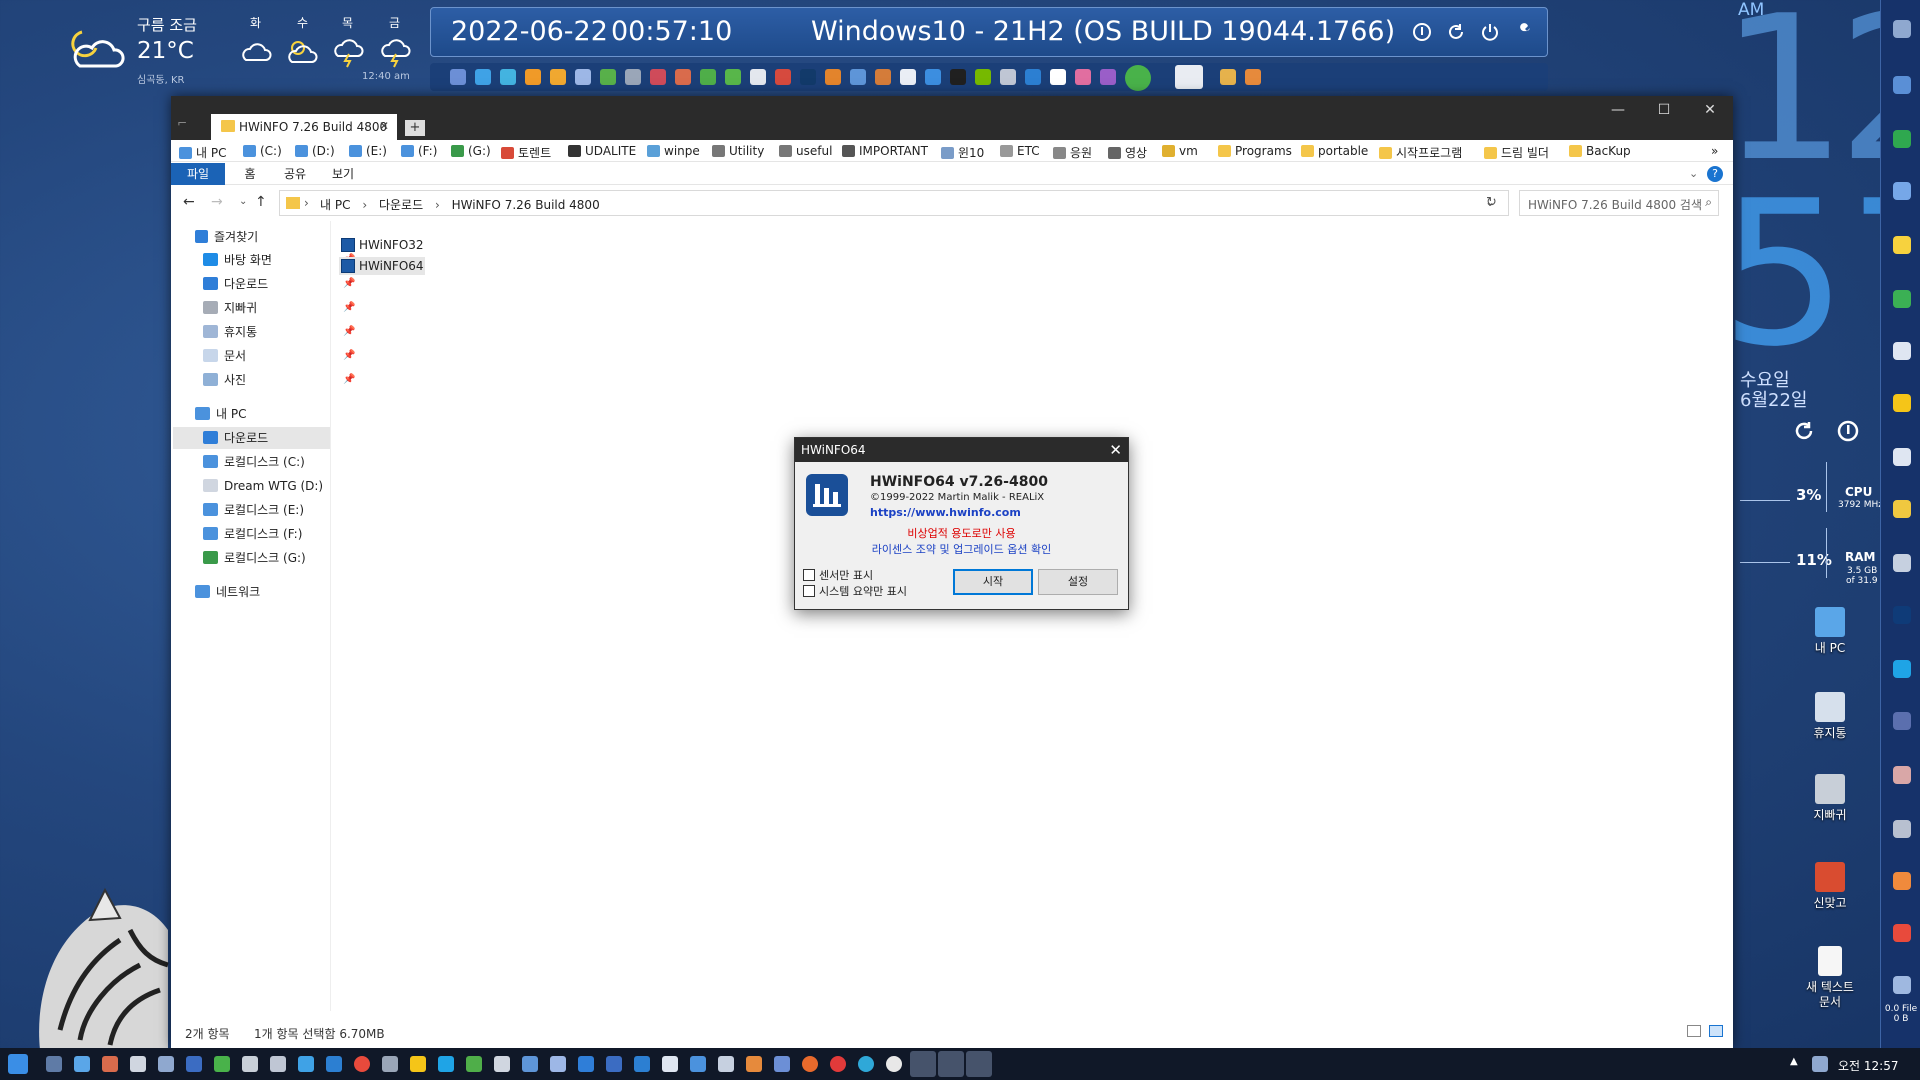 Image resolution: width=1920 pixels, height=1080 pixels. I want to click on nav-quick-access: 즐겨찾기, so click(226, 237).